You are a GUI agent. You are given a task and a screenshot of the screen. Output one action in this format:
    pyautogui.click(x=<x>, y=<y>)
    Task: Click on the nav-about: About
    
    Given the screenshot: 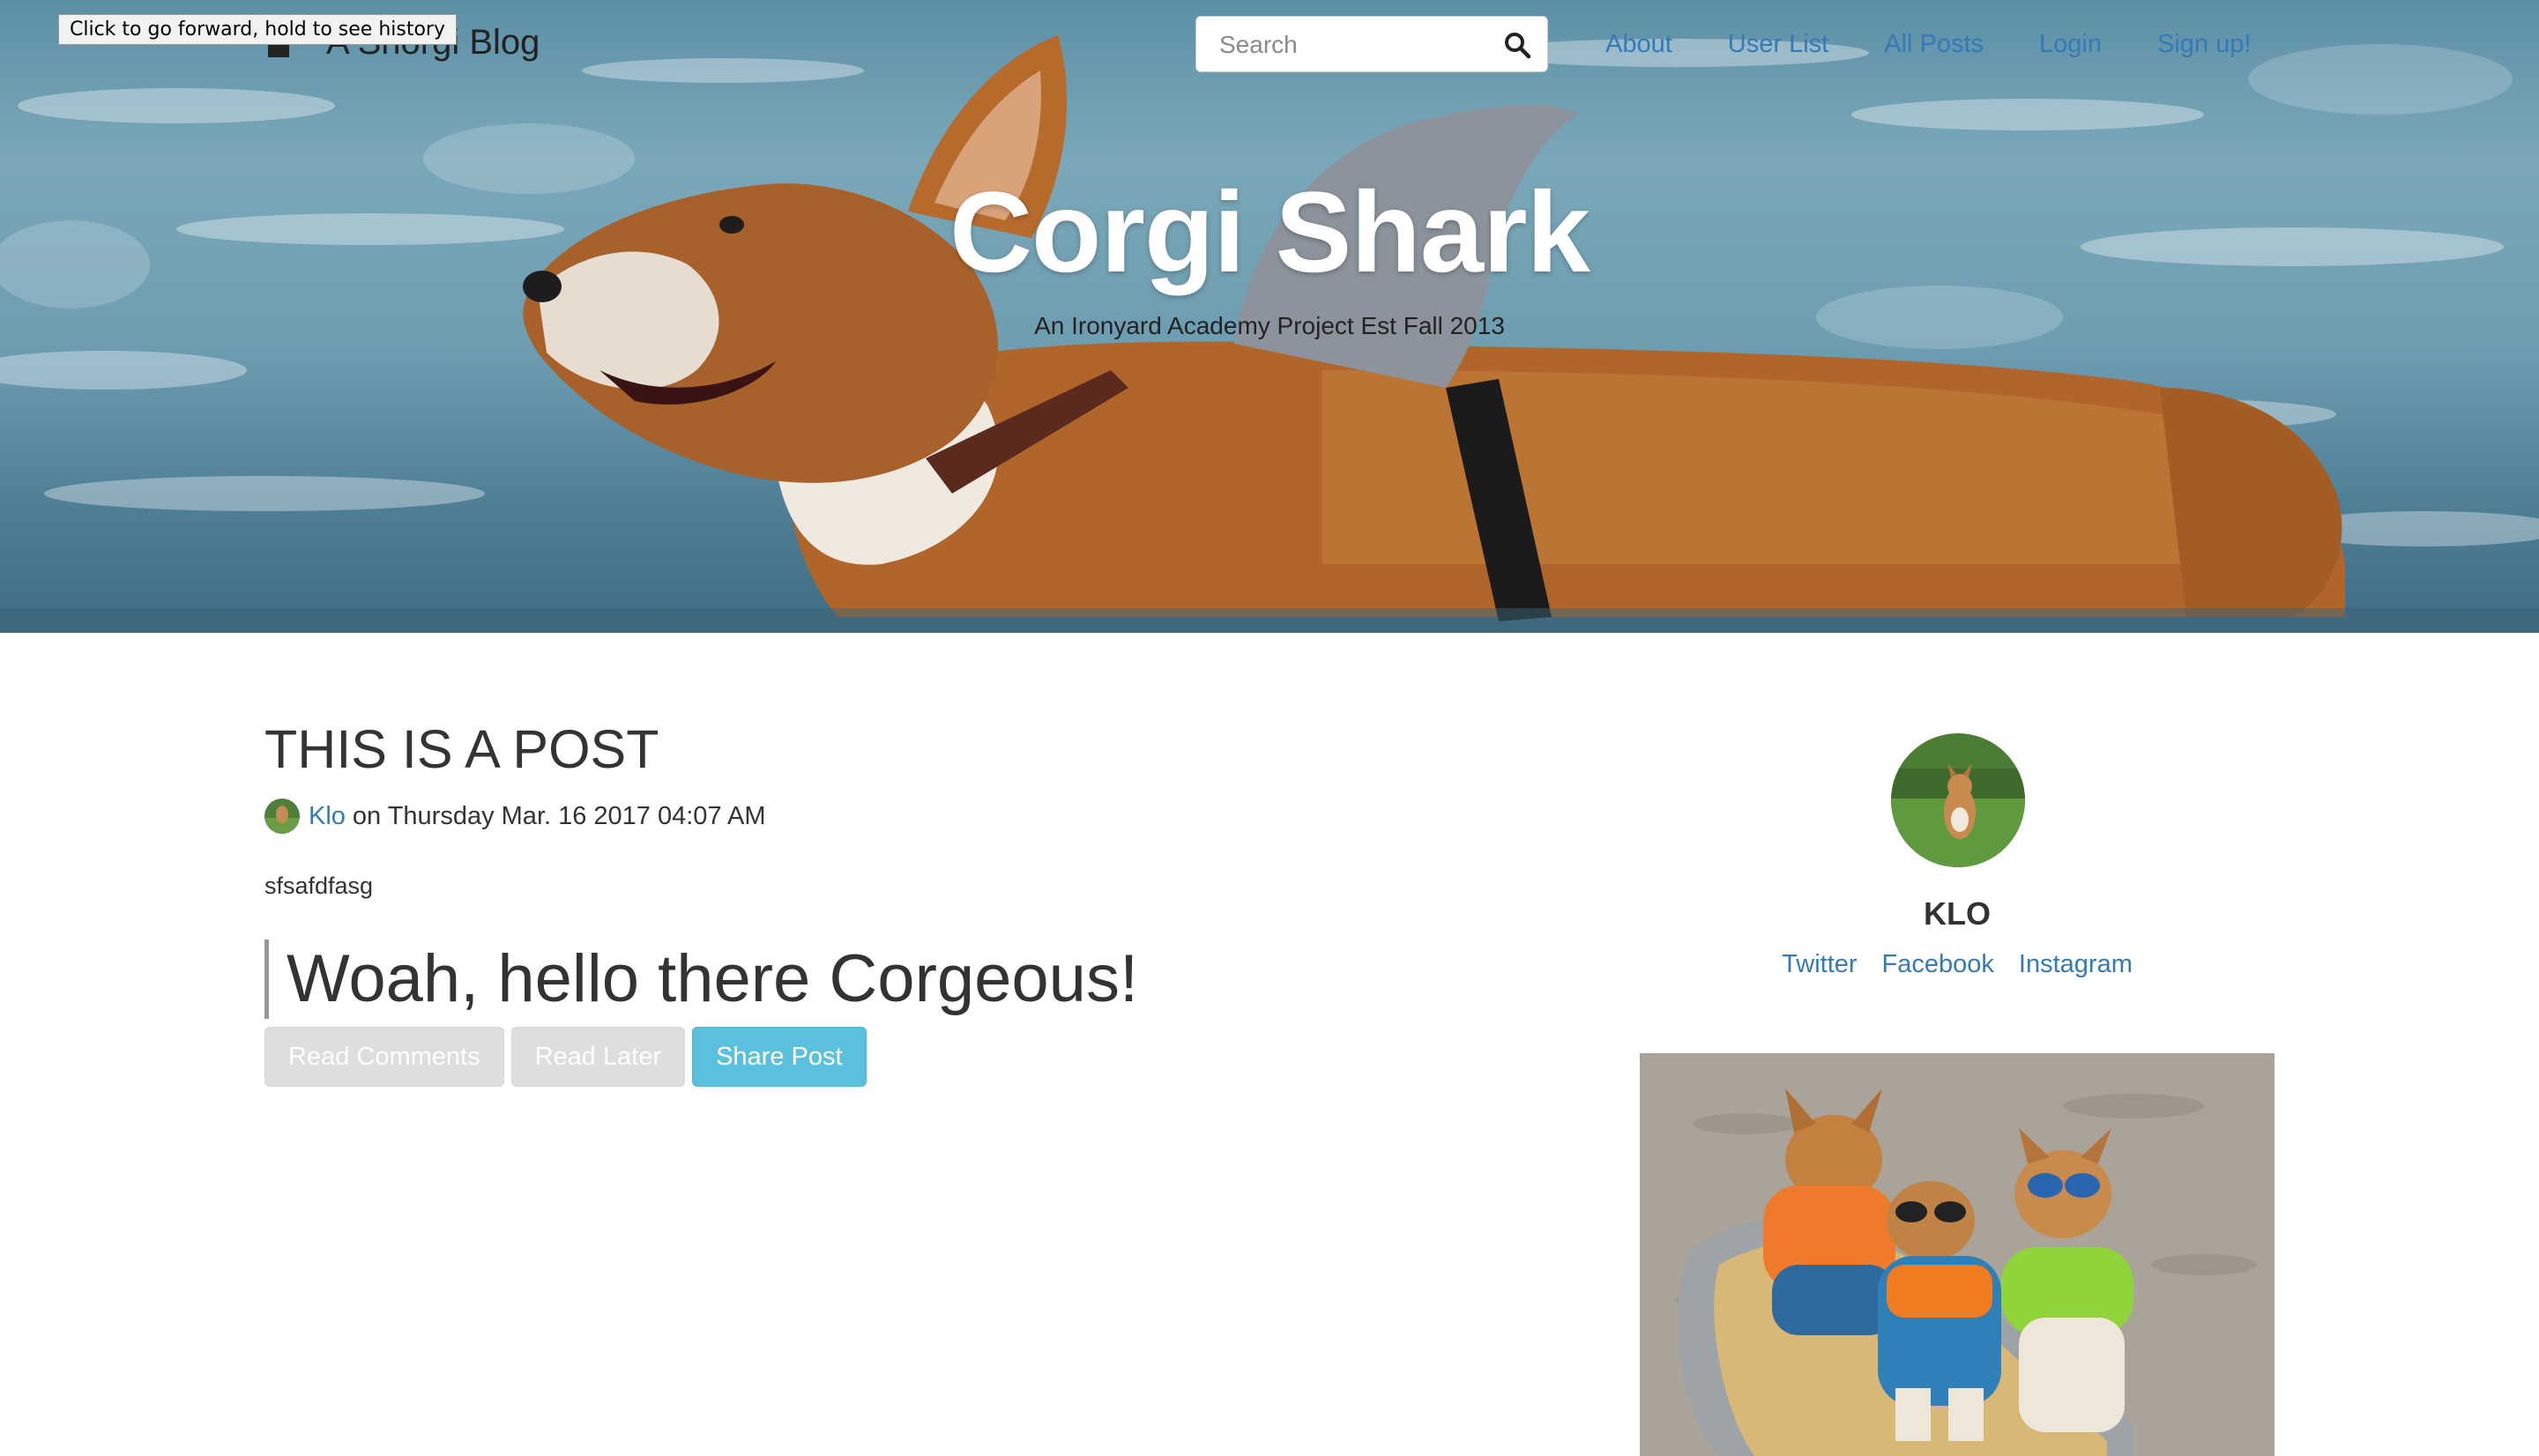 What is the action you would take?
    pyautogui.click(x=1638, y=44)
    